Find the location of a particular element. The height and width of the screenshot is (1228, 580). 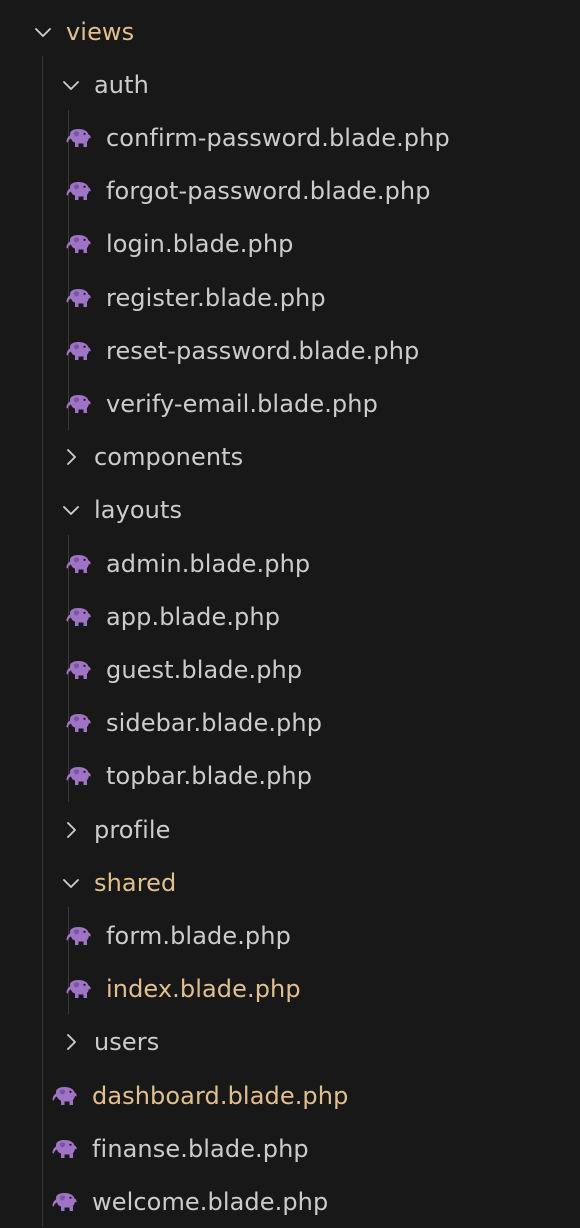

folder-name: auth is located at coordinates (121, 84).